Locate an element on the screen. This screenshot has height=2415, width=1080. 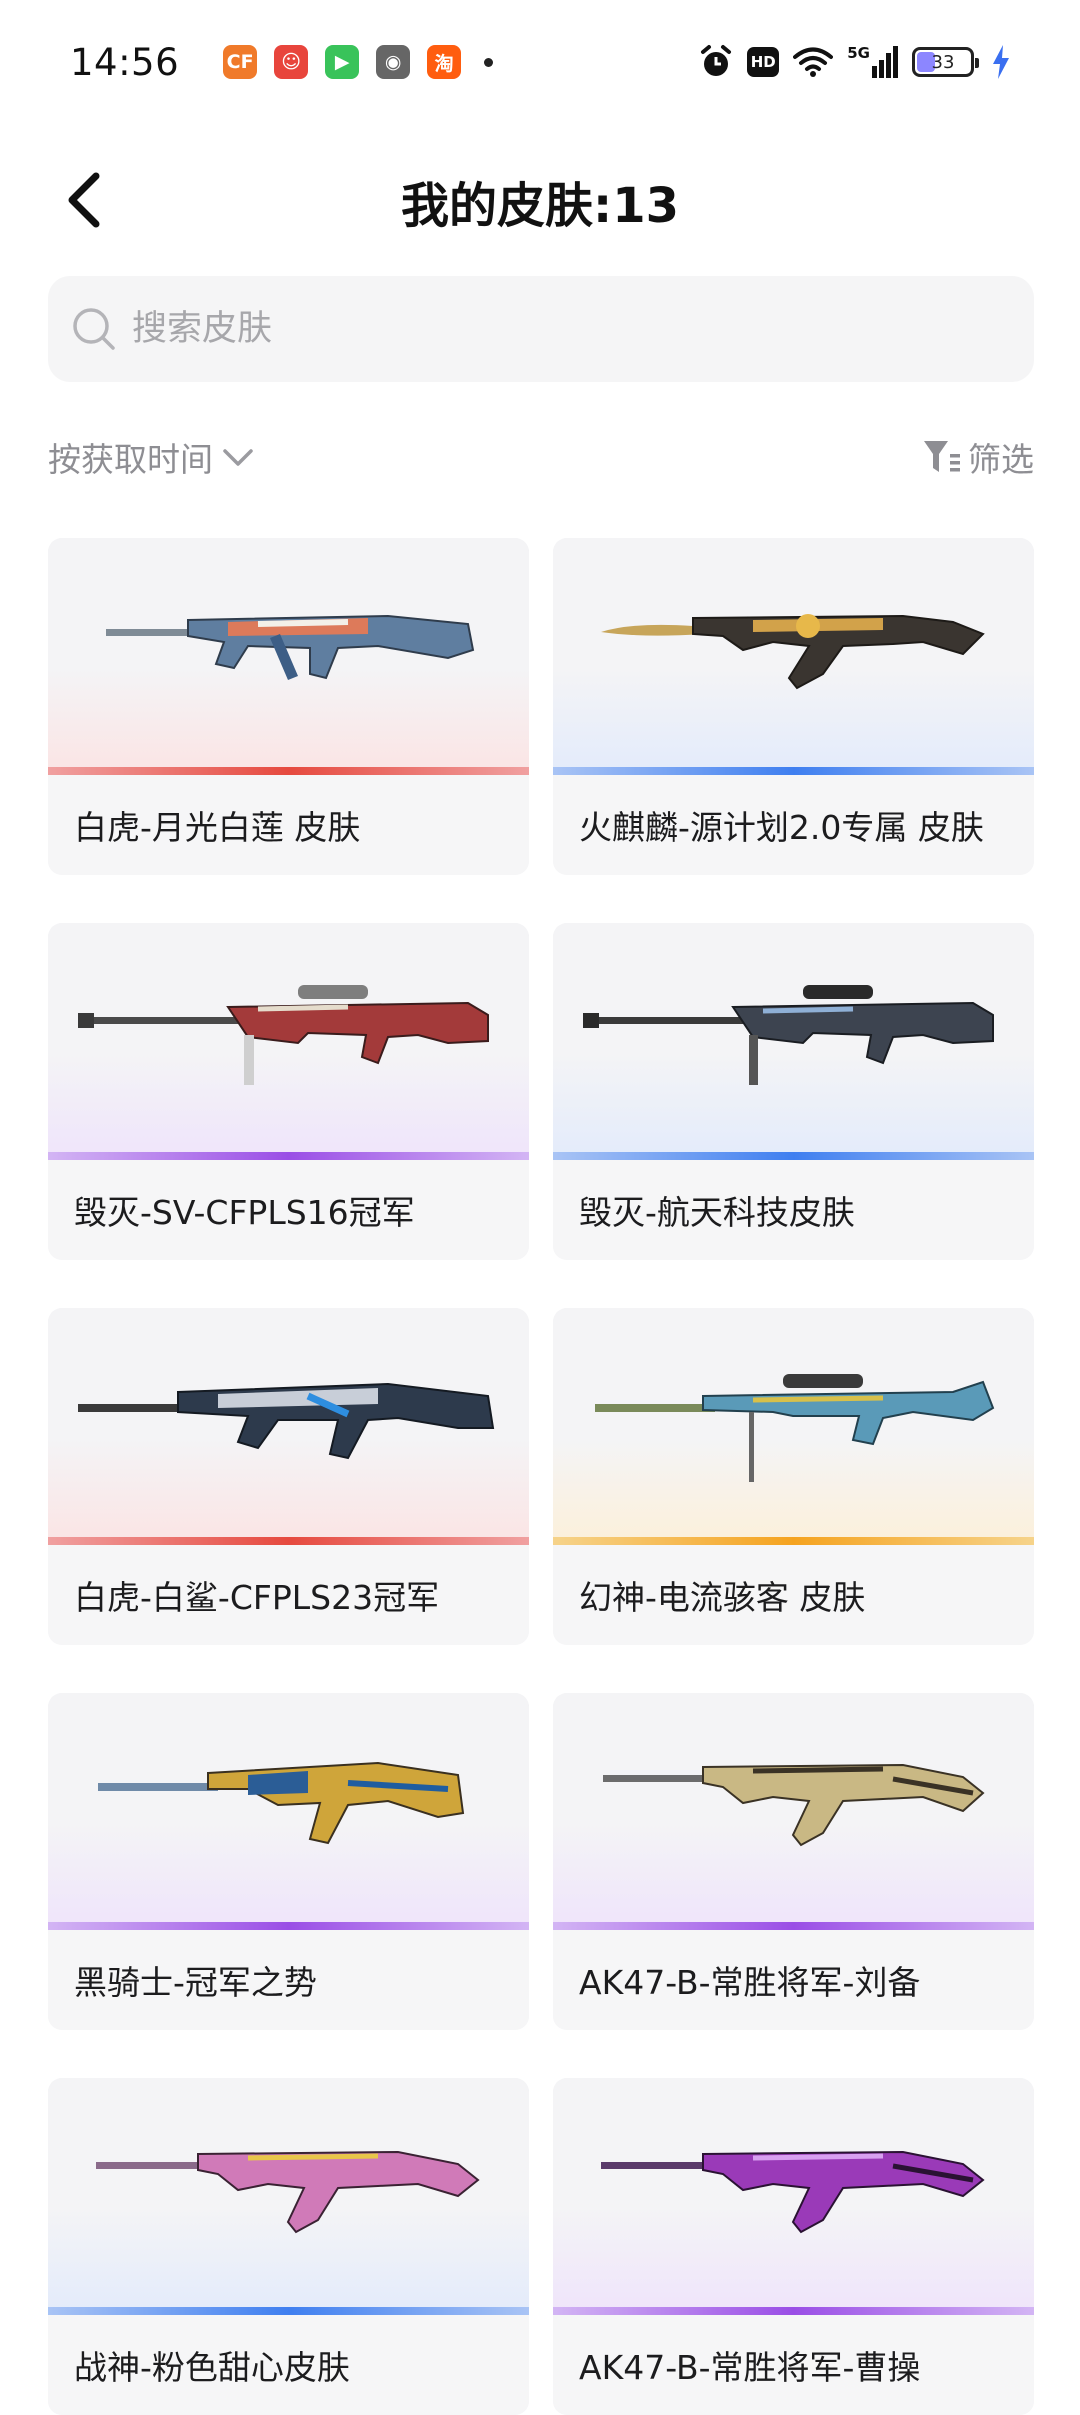
search-input is located at coordinates (542, 329).